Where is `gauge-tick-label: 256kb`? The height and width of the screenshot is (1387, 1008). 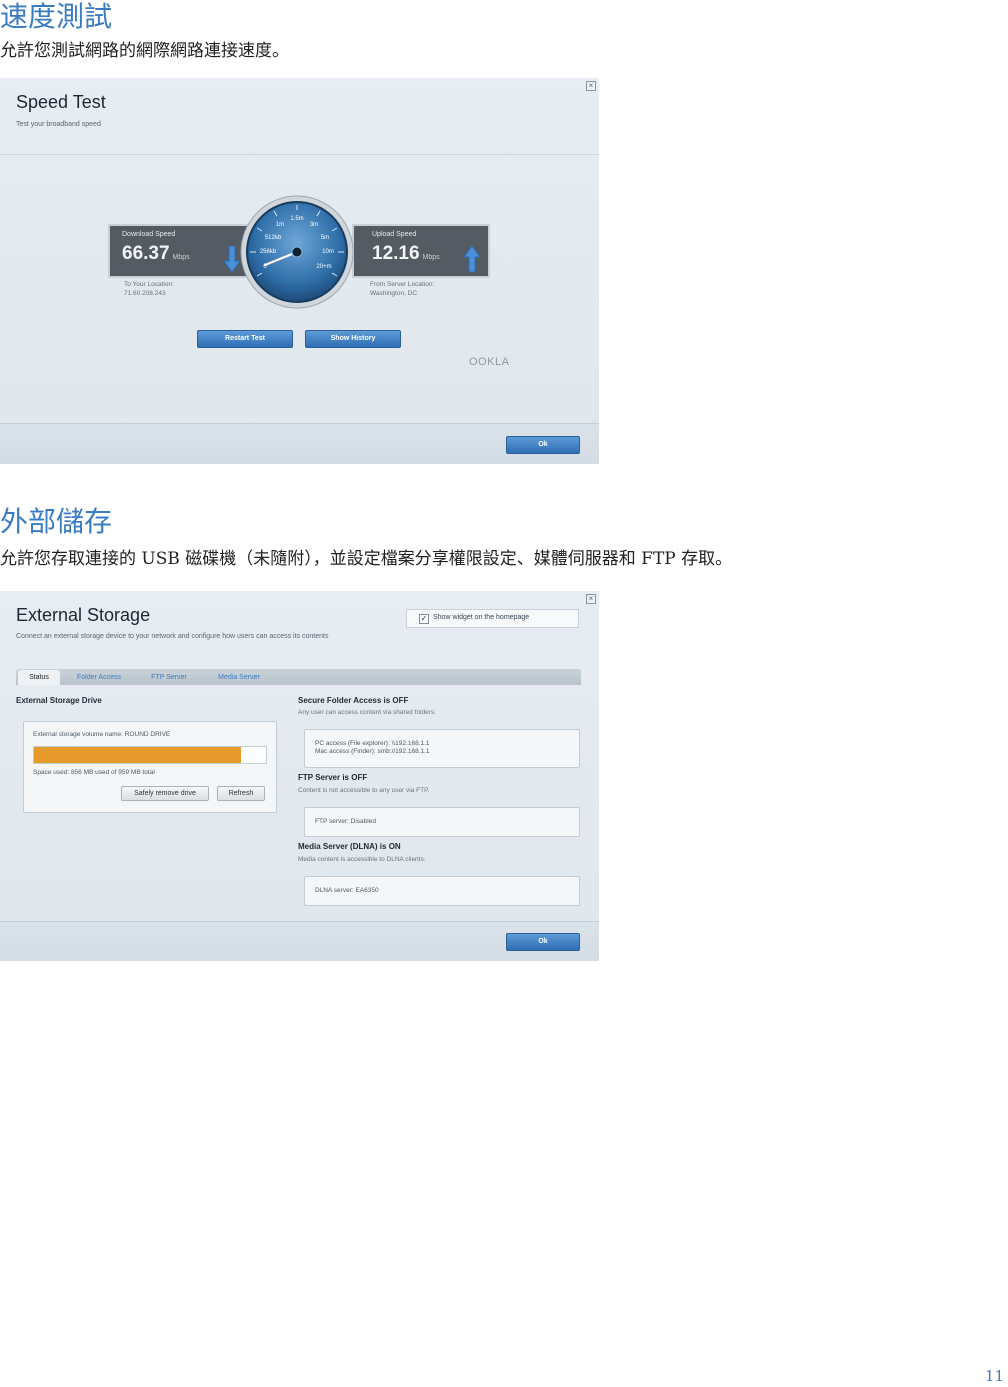 gauge-tick-label: 256kb is located at coordinates (268, 252).